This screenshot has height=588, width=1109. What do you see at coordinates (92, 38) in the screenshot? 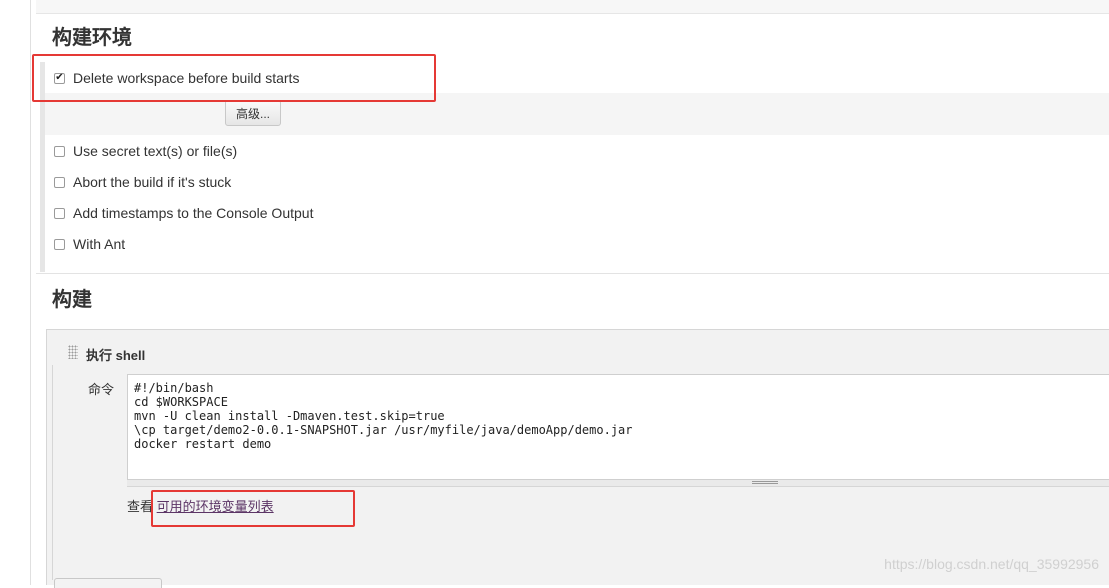
I see `env-section-title: 构建环境` at bounding box center [92, 38].